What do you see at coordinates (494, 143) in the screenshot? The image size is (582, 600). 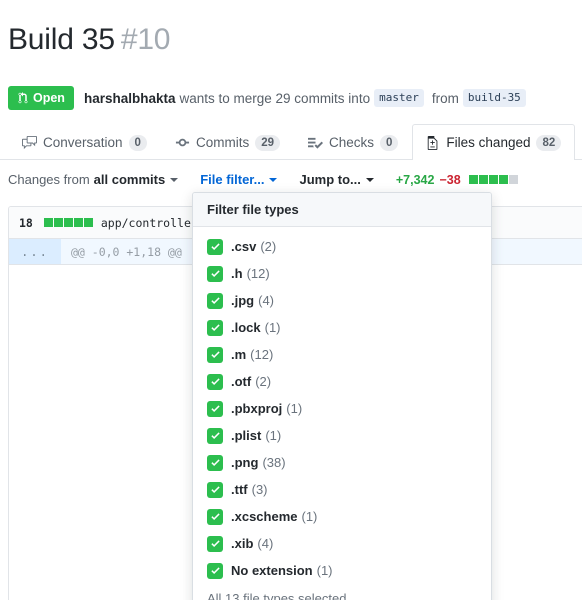 I see `tab-files-changed: Files changed 82` at bounding box center [494, 143].